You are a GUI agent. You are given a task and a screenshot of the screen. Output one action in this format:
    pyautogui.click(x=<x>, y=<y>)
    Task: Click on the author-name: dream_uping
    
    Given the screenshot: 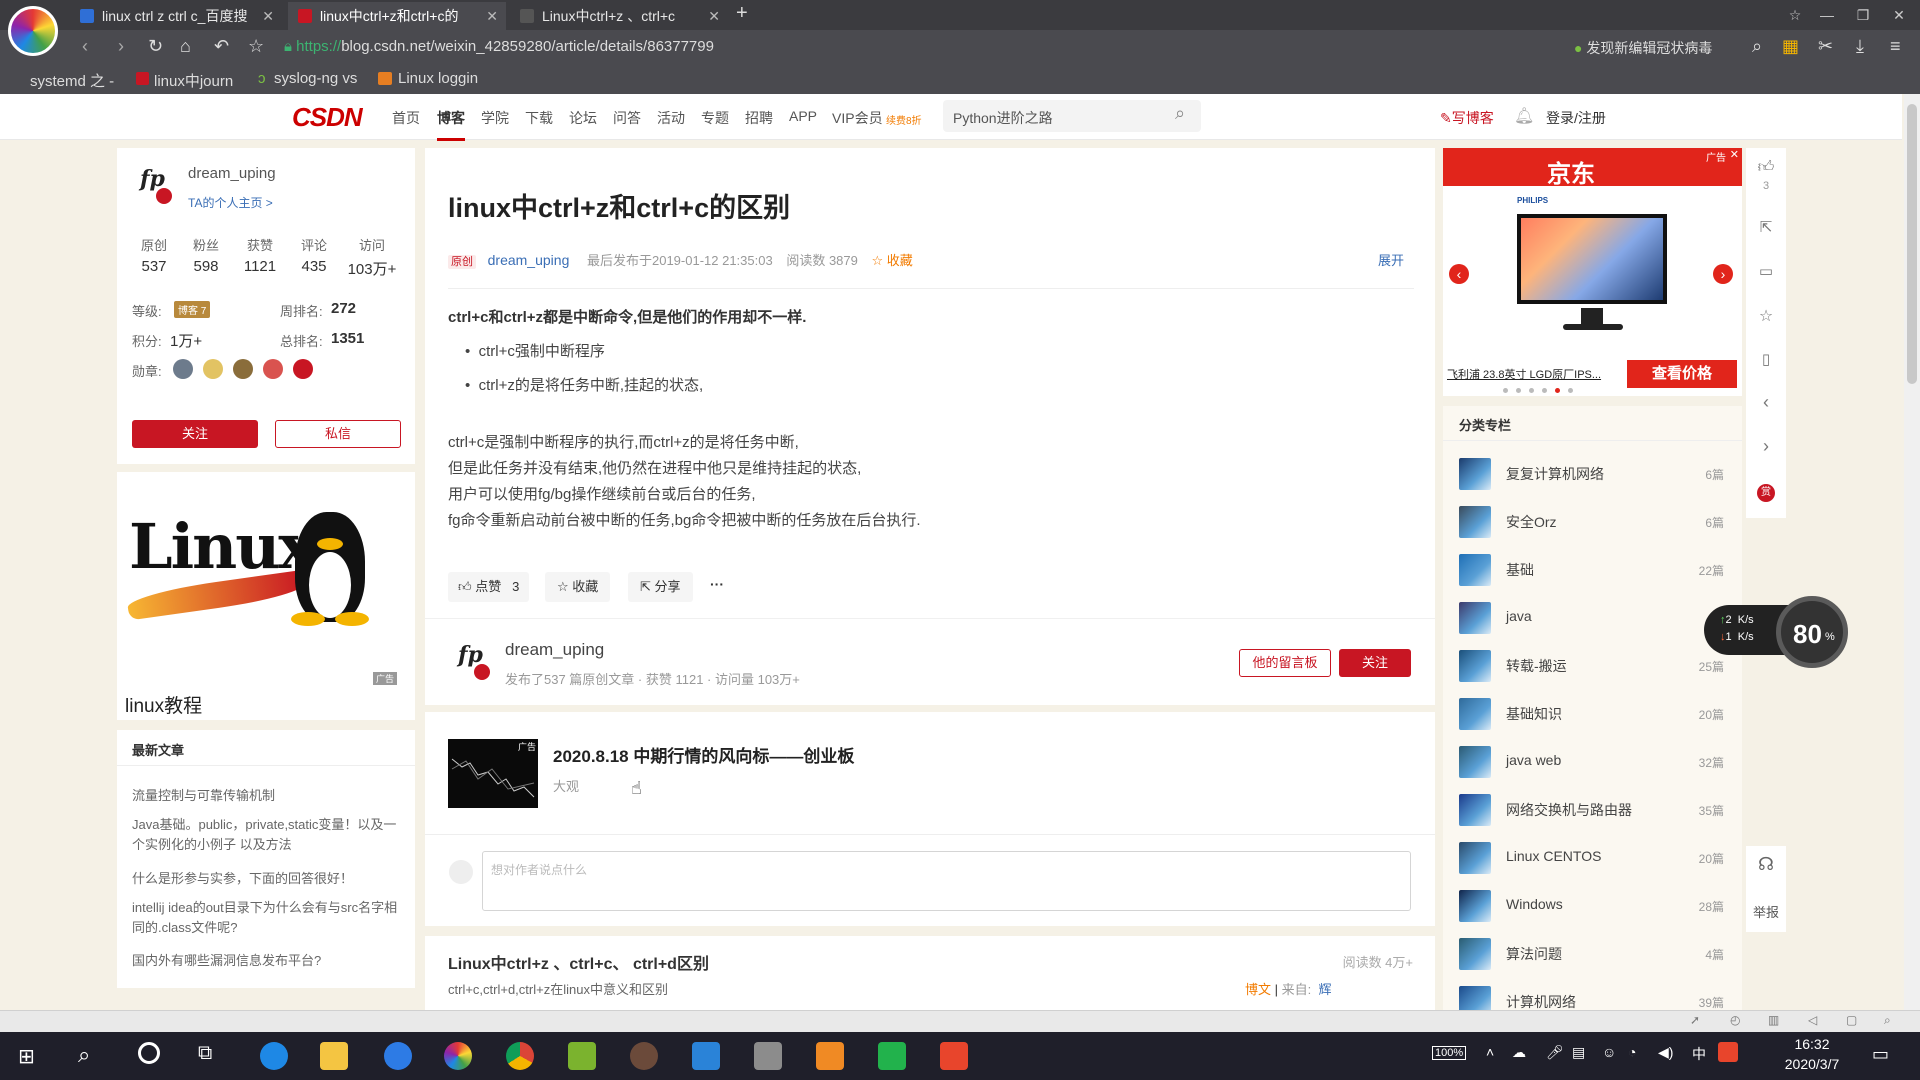 What is the action you would take?
    pyautogui.click(x=232, y=173)
    